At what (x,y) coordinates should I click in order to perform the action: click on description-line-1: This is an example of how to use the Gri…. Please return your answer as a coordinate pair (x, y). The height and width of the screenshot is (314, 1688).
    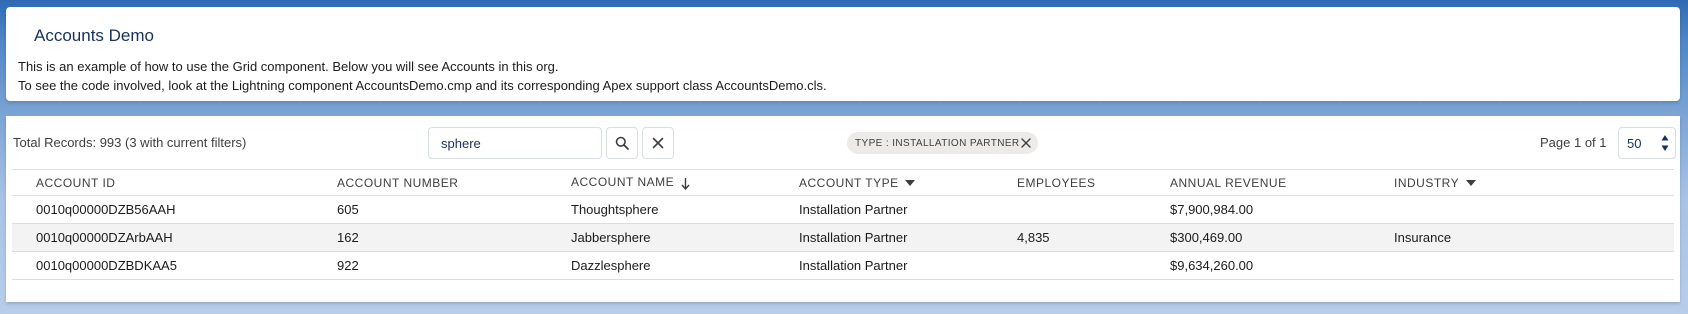
    Looking at the image, I should click on (288, 66).